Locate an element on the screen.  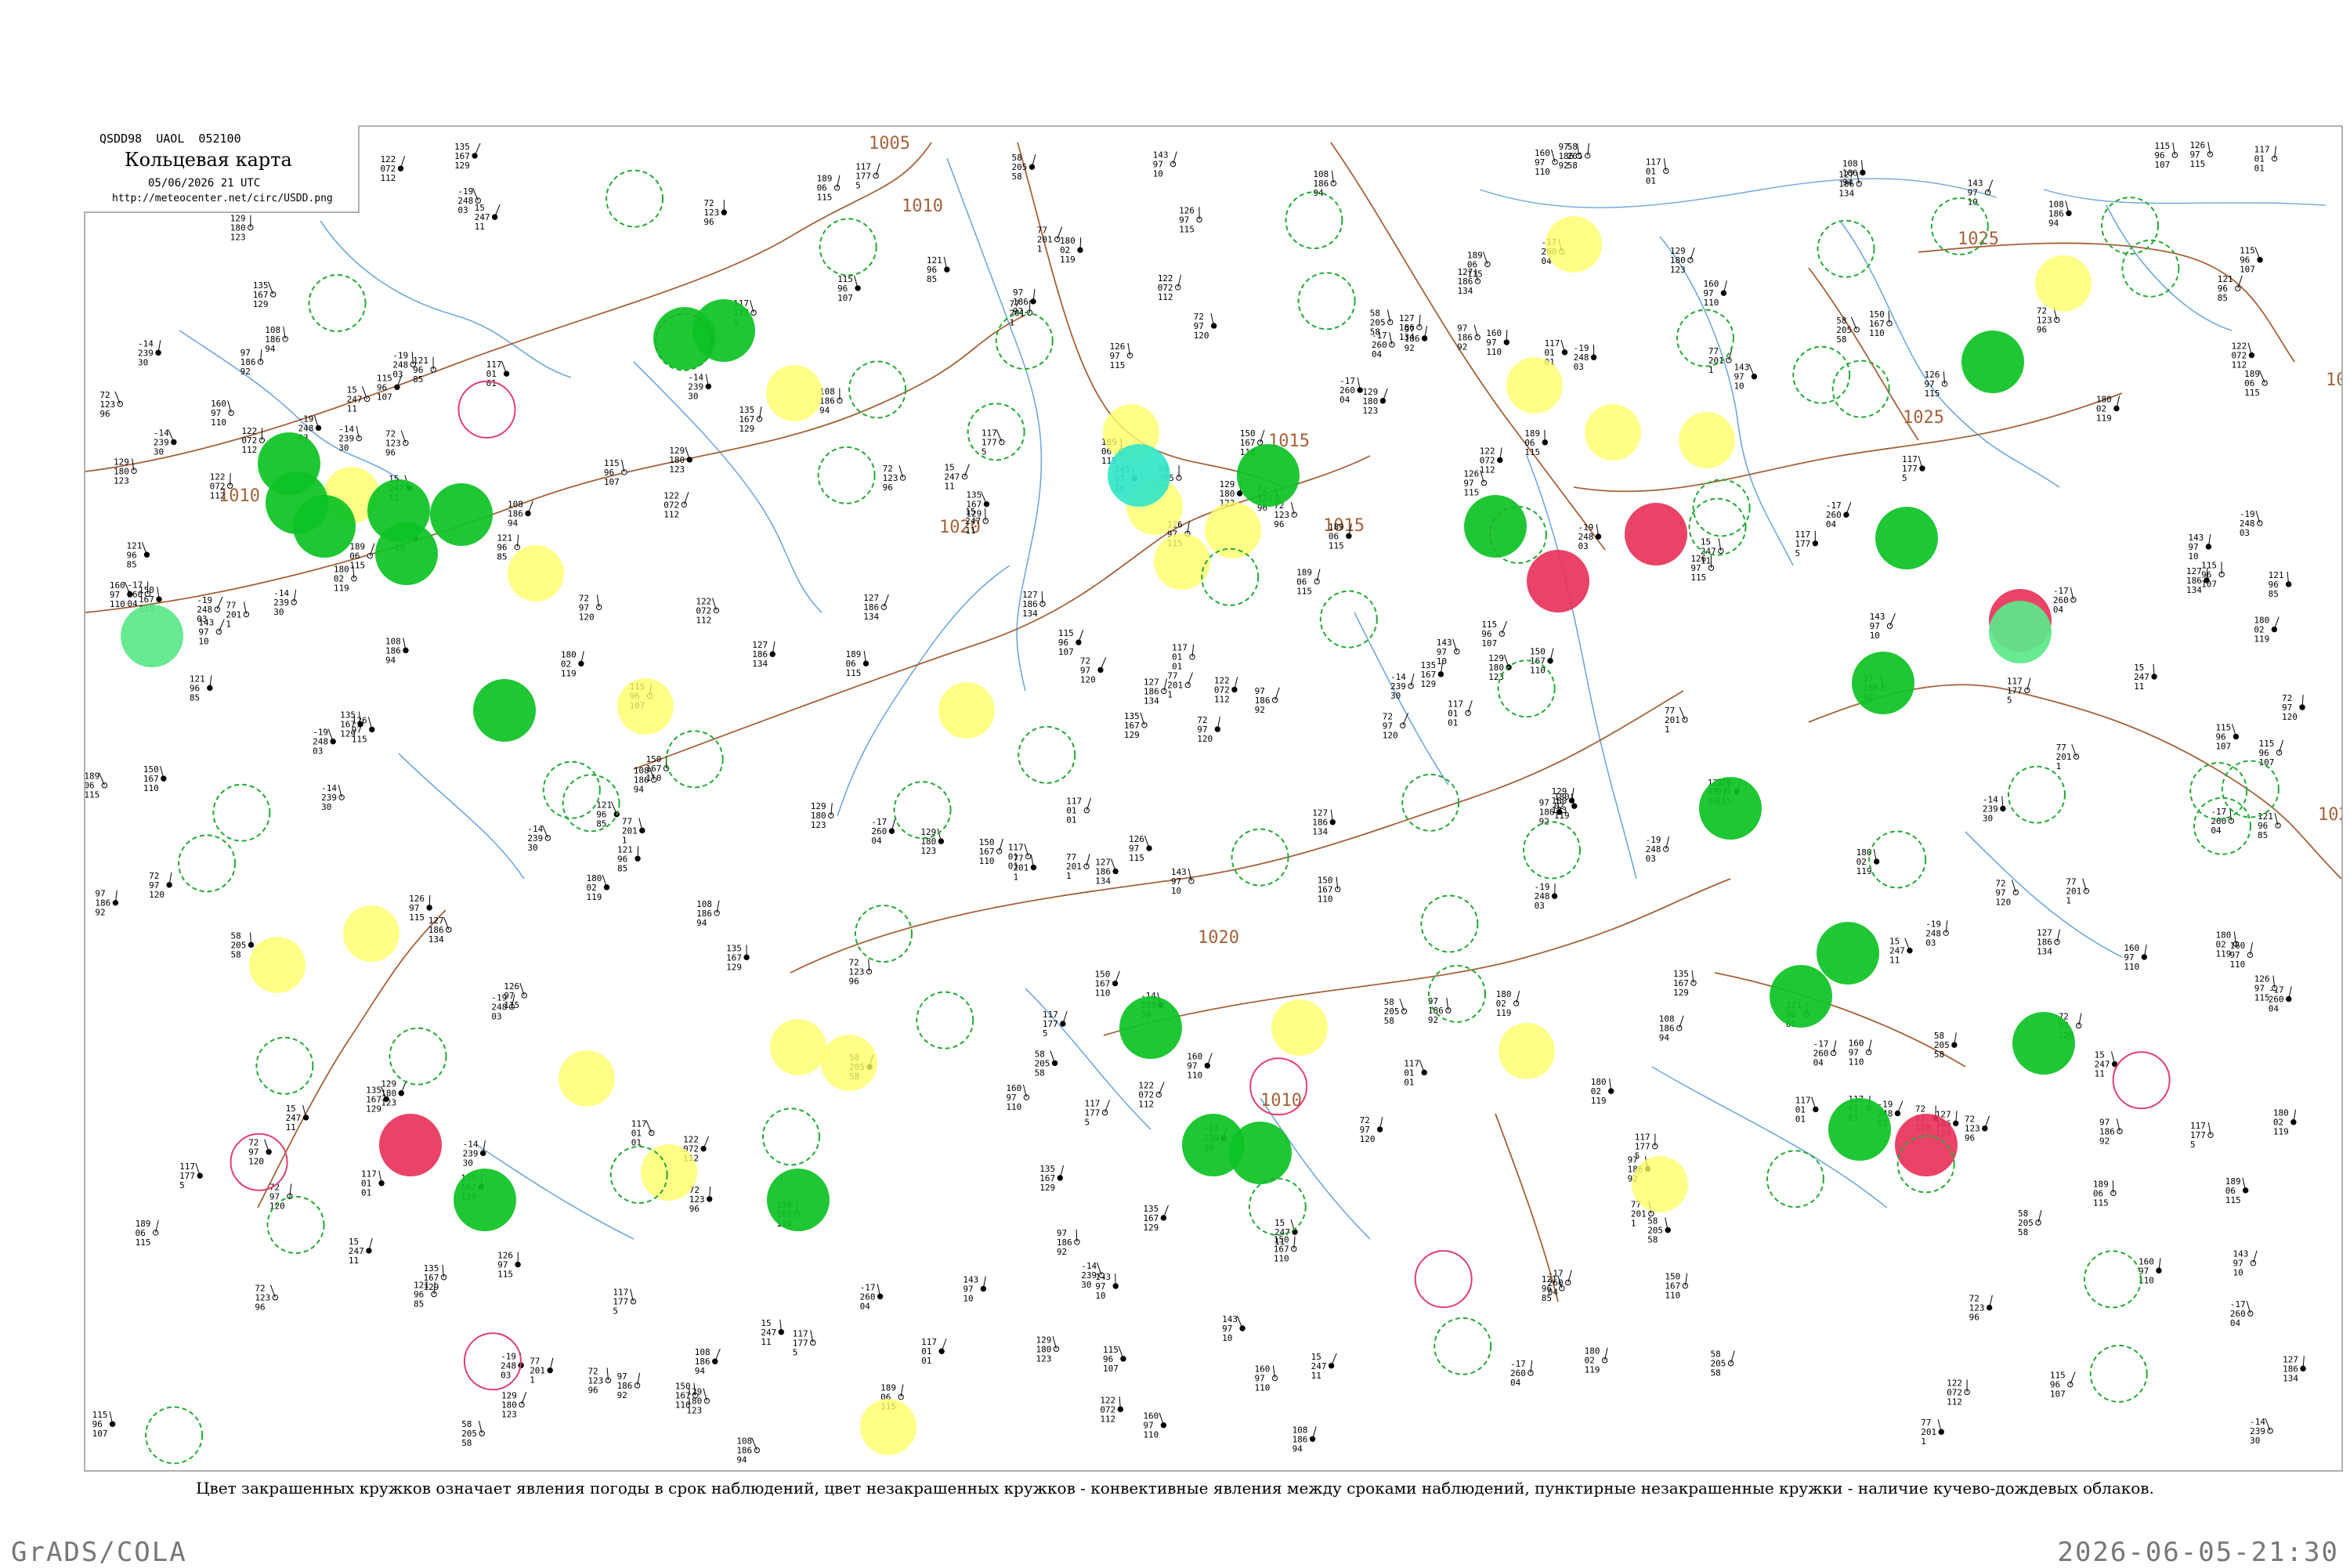
station-plot: -1423930 is located at coordinates (1994, 808).